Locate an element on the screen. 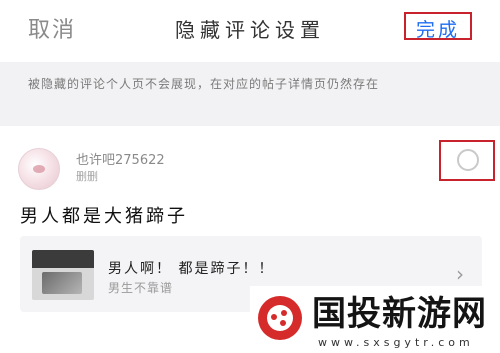  chevron-right-icon: › is located at coordinates (460, 274).